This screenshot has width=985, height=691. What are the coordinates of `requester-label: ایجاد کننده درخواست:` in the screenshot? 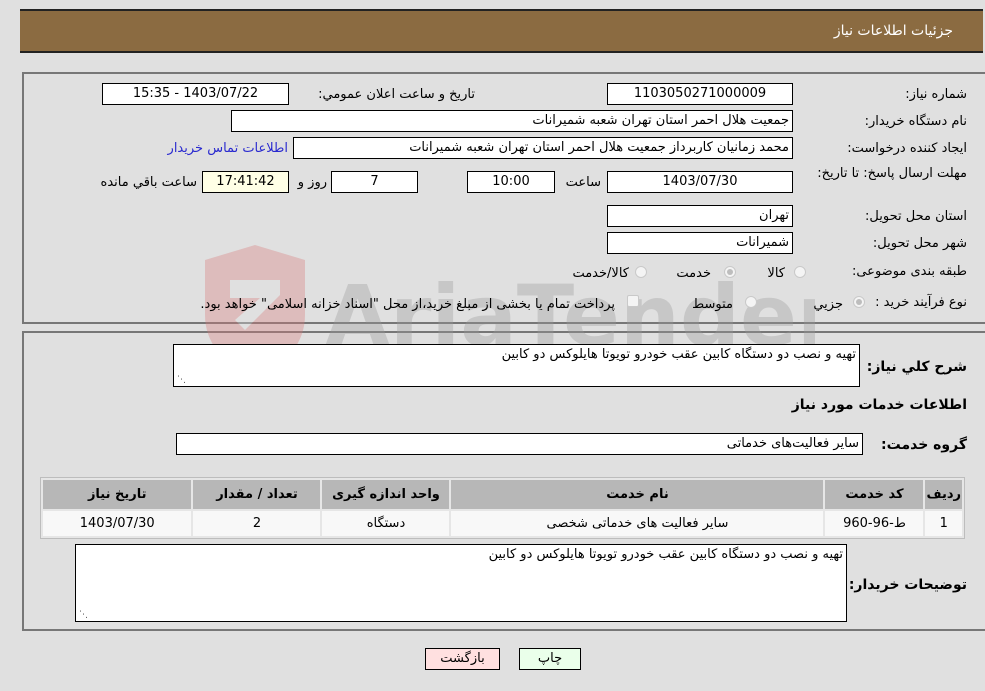 It's located at (907, 148).